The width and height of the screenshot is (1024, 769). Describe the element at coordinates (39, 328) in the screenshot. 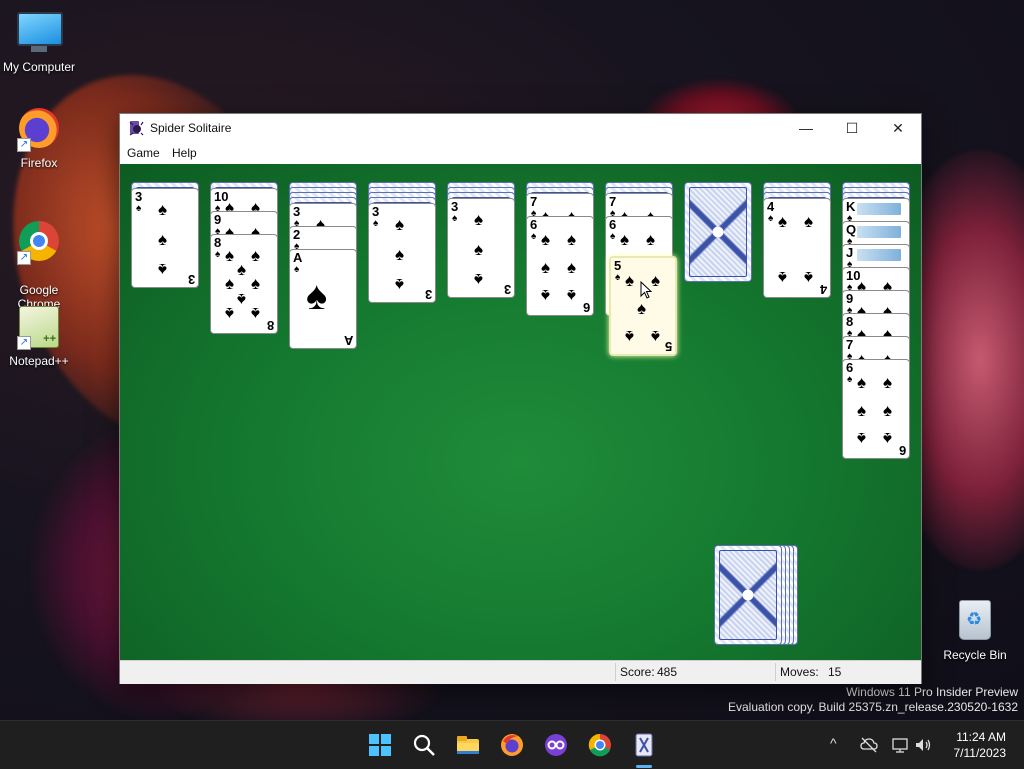

I see `notepad-plus-plus-icon: ↗` at that location.